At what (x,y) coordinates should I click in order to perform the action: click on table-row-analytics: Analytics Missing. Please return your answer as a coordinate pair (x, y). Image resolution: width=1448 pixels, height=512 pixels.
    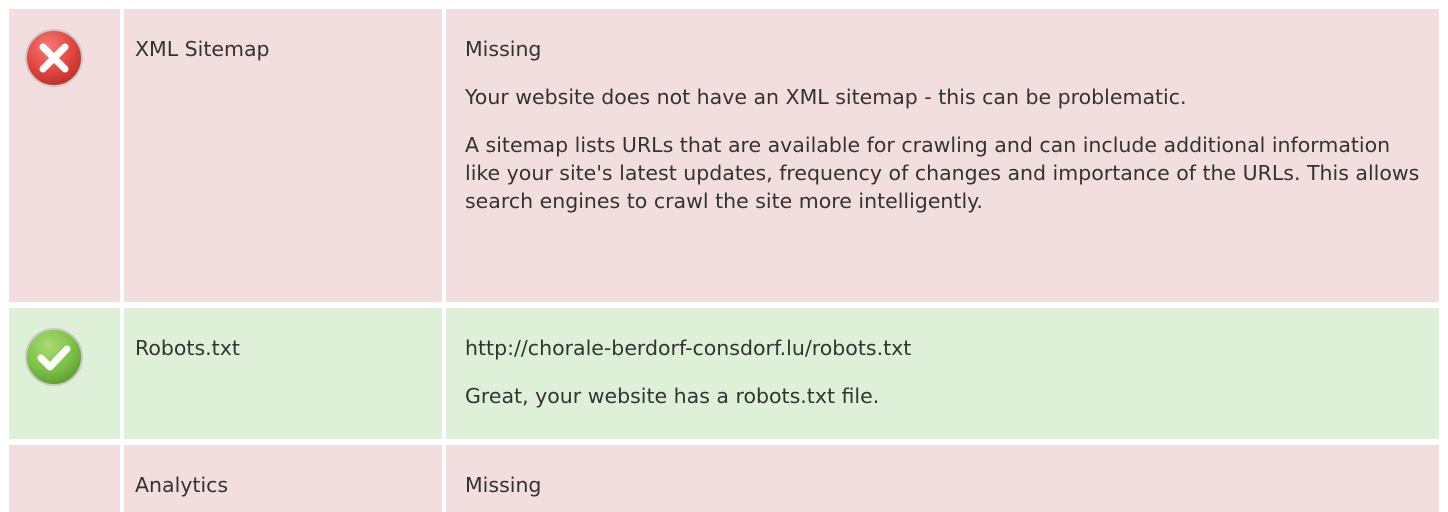
    Looking at the image, I should click on (724, 478).